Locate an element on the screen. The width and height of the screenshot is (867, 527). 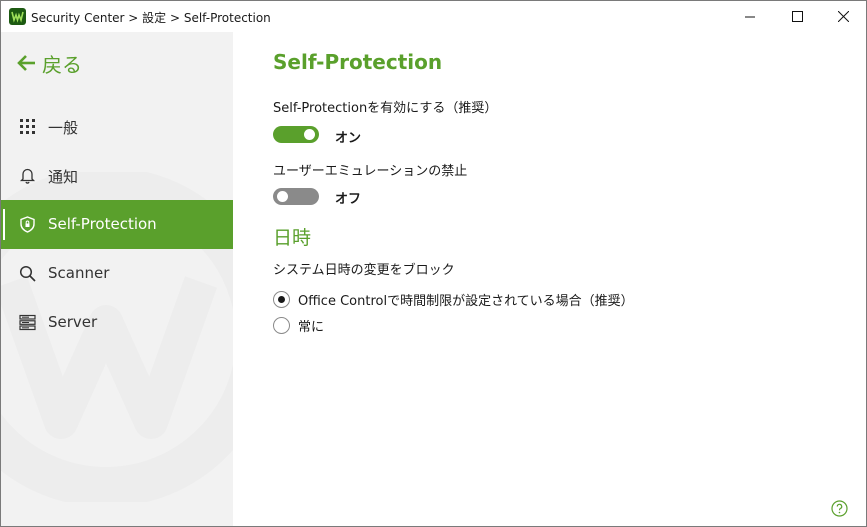
self-protection-toggle is located at coordinates (296, 134).